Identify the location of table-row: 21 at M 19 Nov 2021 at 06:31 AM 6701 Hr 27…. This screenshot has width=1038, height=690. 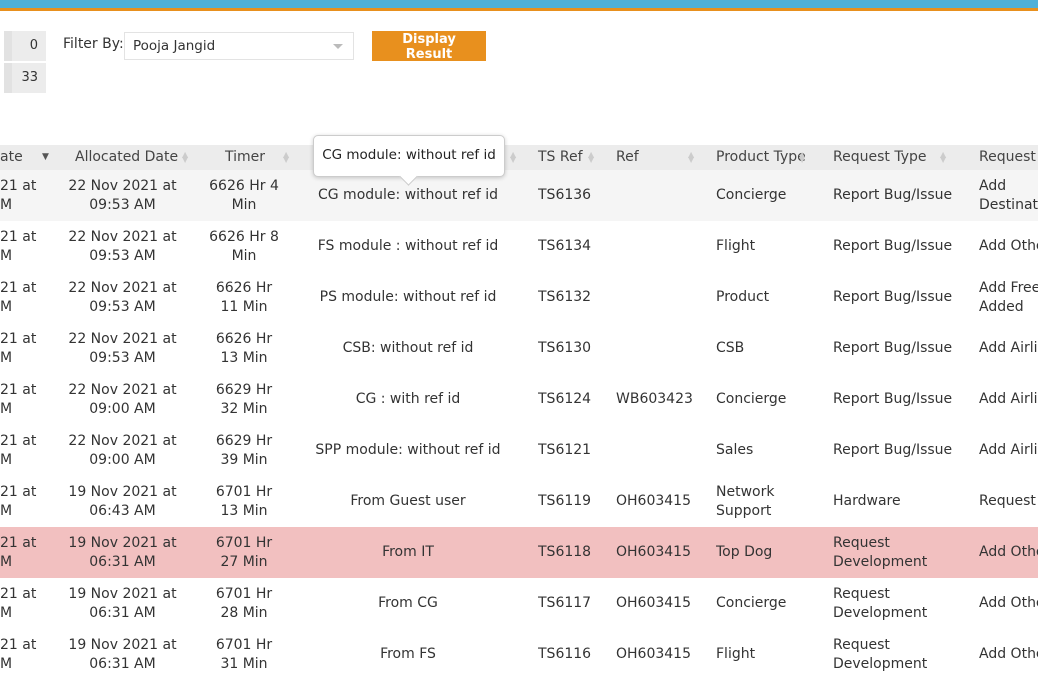
(519, 552).